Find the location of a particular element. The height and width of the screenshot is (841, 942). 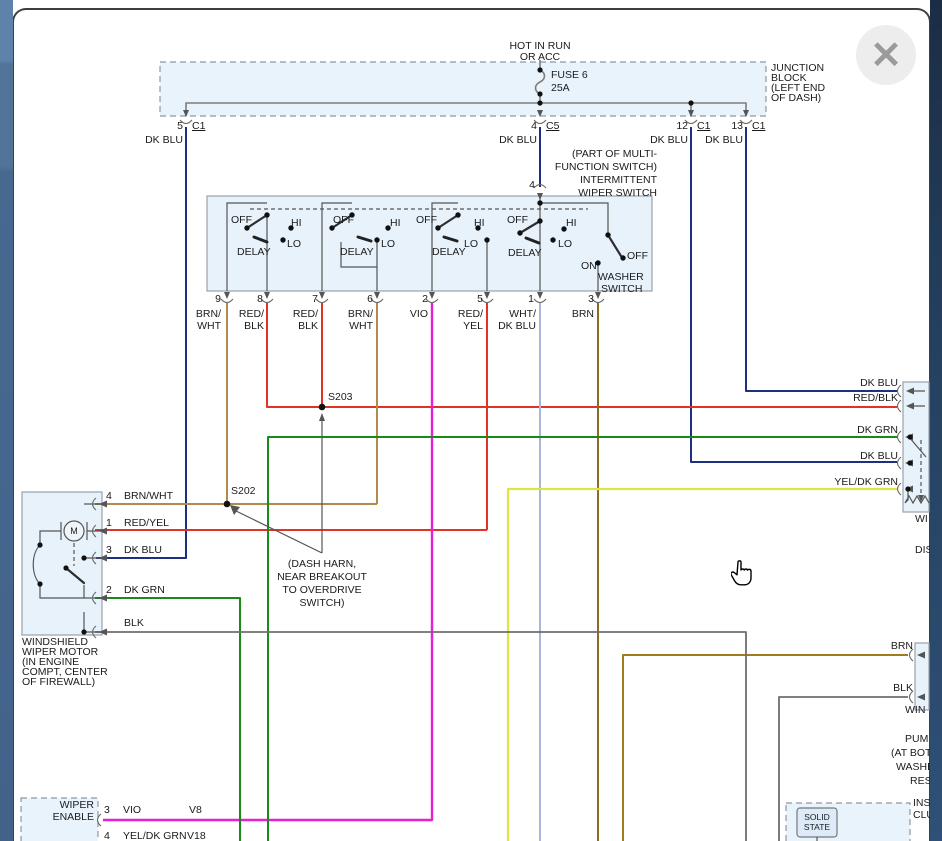

output-pin: 1 is located at coordinates (531, 299).